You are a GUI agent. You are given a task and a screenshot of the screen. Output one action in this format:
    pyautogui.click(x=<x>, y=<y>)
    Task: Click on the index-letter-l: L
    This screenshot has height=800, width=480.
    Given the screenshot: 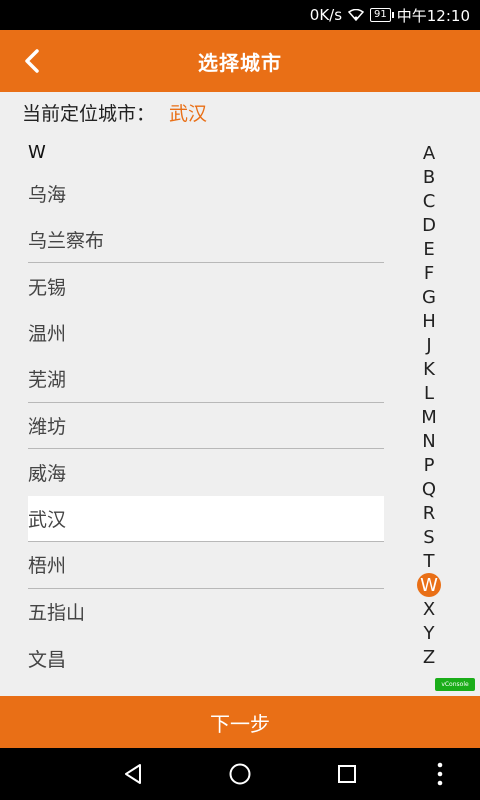 What is the action you would take?
    pyautogui.click(x=429, y=393)
    